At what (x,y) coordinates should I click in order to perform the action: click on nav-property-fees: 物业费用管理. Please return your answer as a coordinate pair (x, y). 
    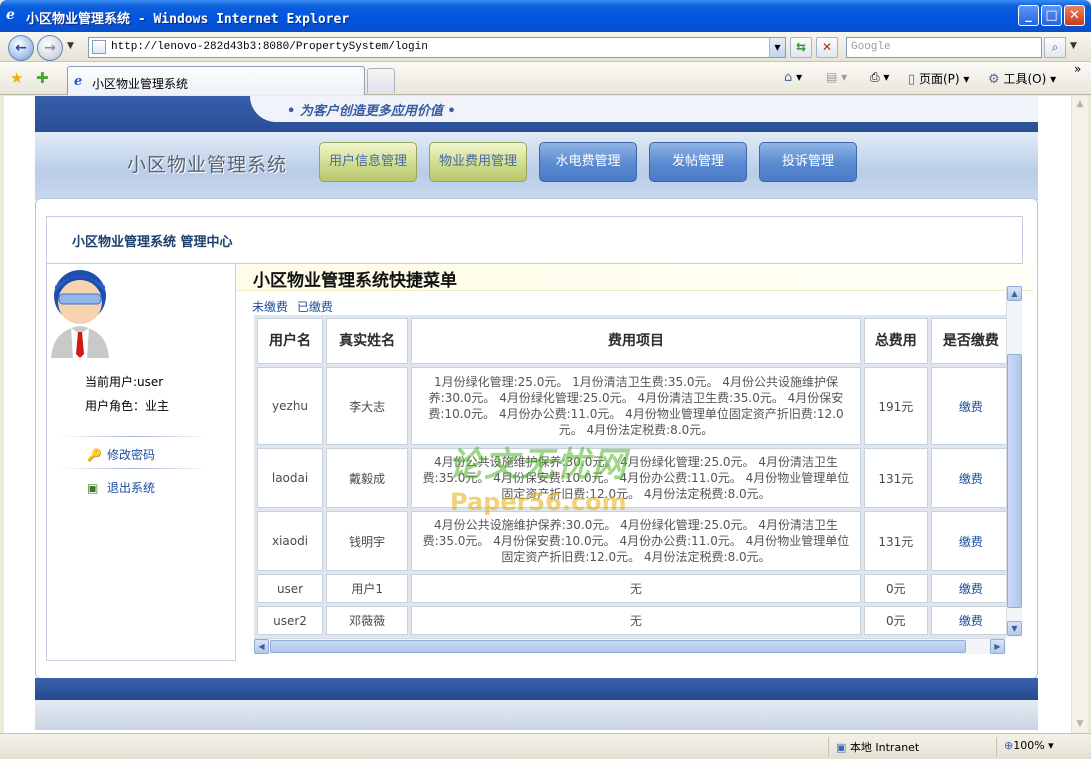
    Looking at the image, I should click on (478, 162).